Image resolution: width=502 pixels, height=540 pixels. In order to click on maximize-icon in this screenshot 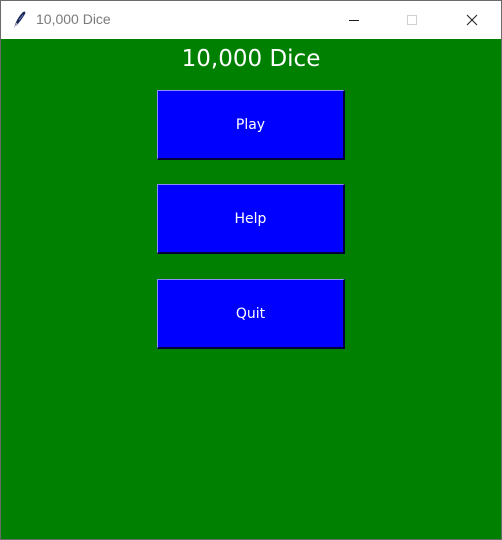, I will do `click(412, 20)`.